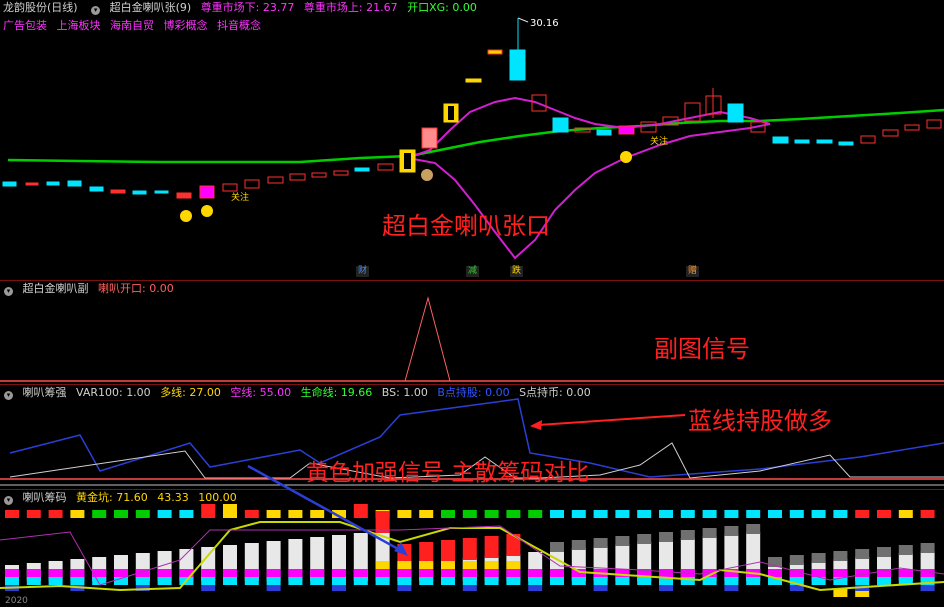  I want to click on indicator-menu-icon: ▾, so click(8, 500).